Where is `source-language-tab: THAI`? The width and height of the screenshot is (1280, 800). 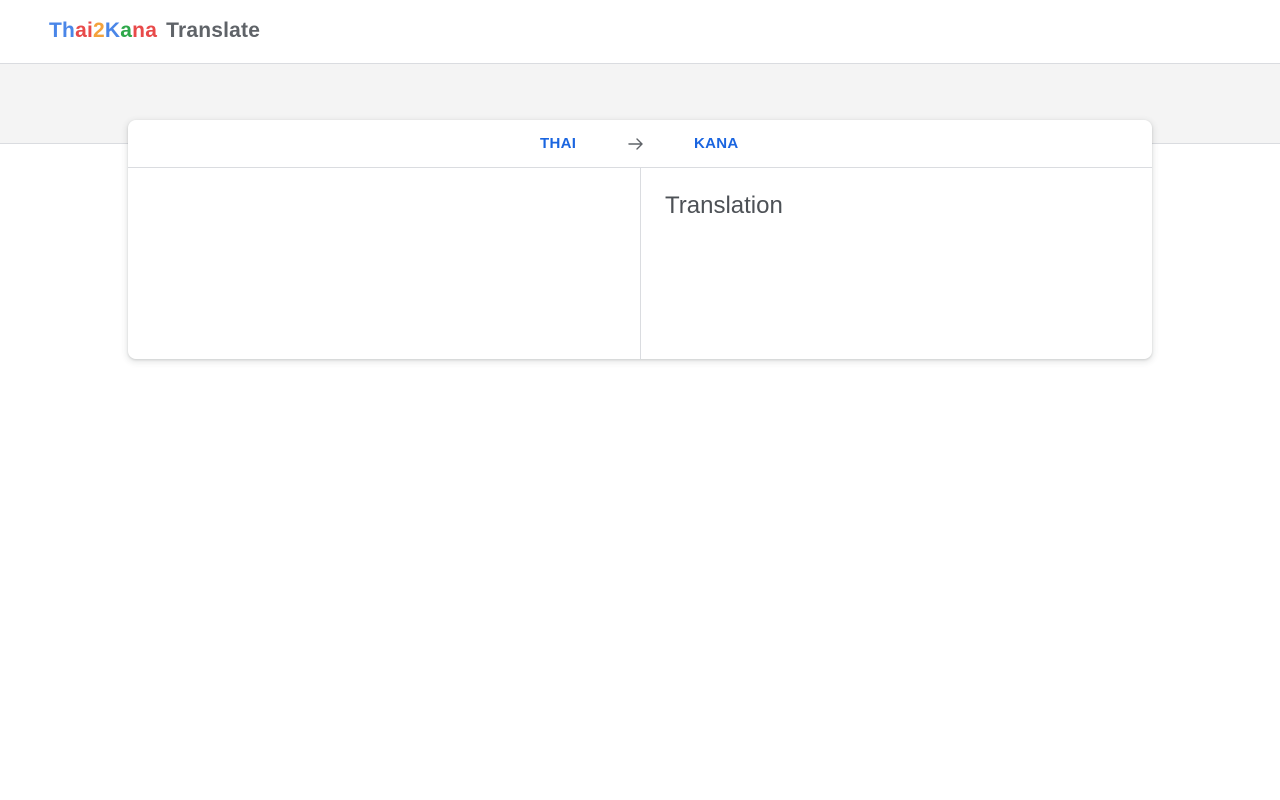
source-language-tab: THAI is located at coordinates (558, 143).